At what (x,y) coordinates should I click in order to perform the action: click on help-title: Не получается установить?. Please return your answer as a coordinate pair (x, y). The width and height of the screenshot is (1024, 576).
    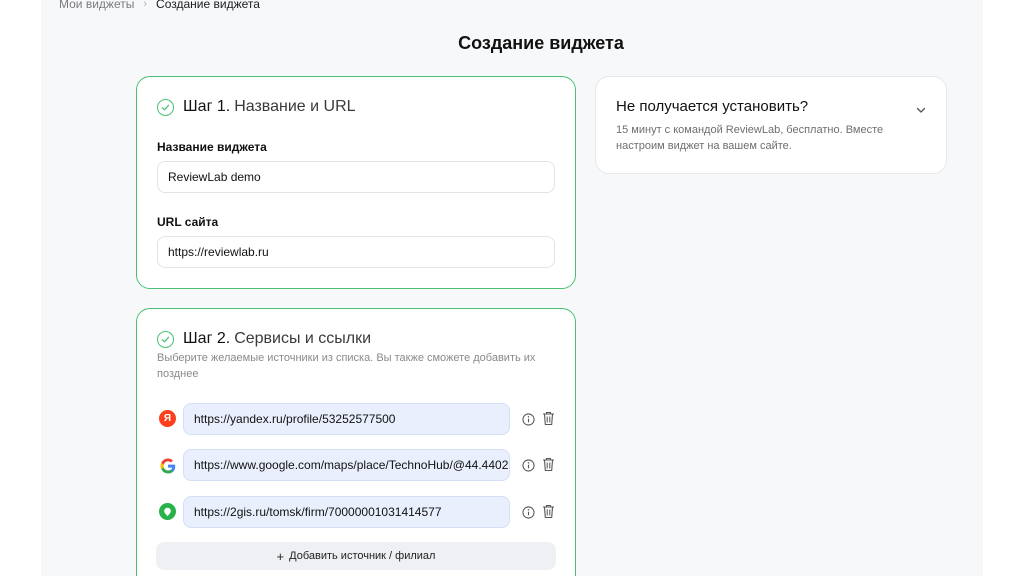
    Looking at the image, I should click on (712, 106).